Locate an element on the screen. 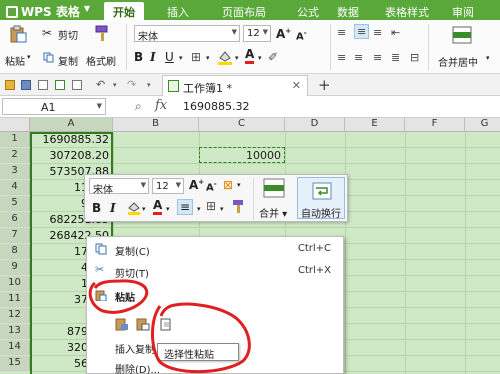 This screenshot has height=374, width=500. insert-function-icon: fx is located at coordinates (161, 105).